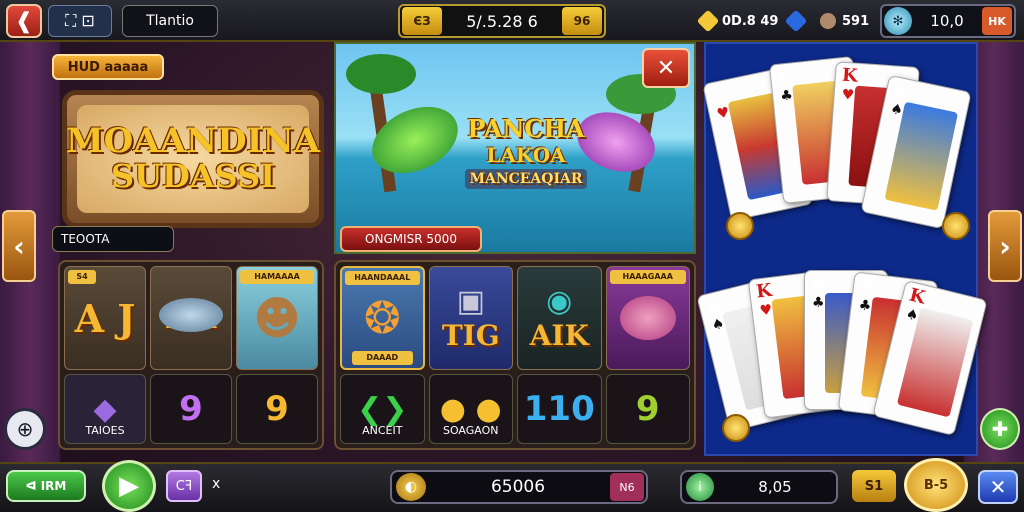  I want to click on slot-cell: ◉ AIK, so click(559, 318).